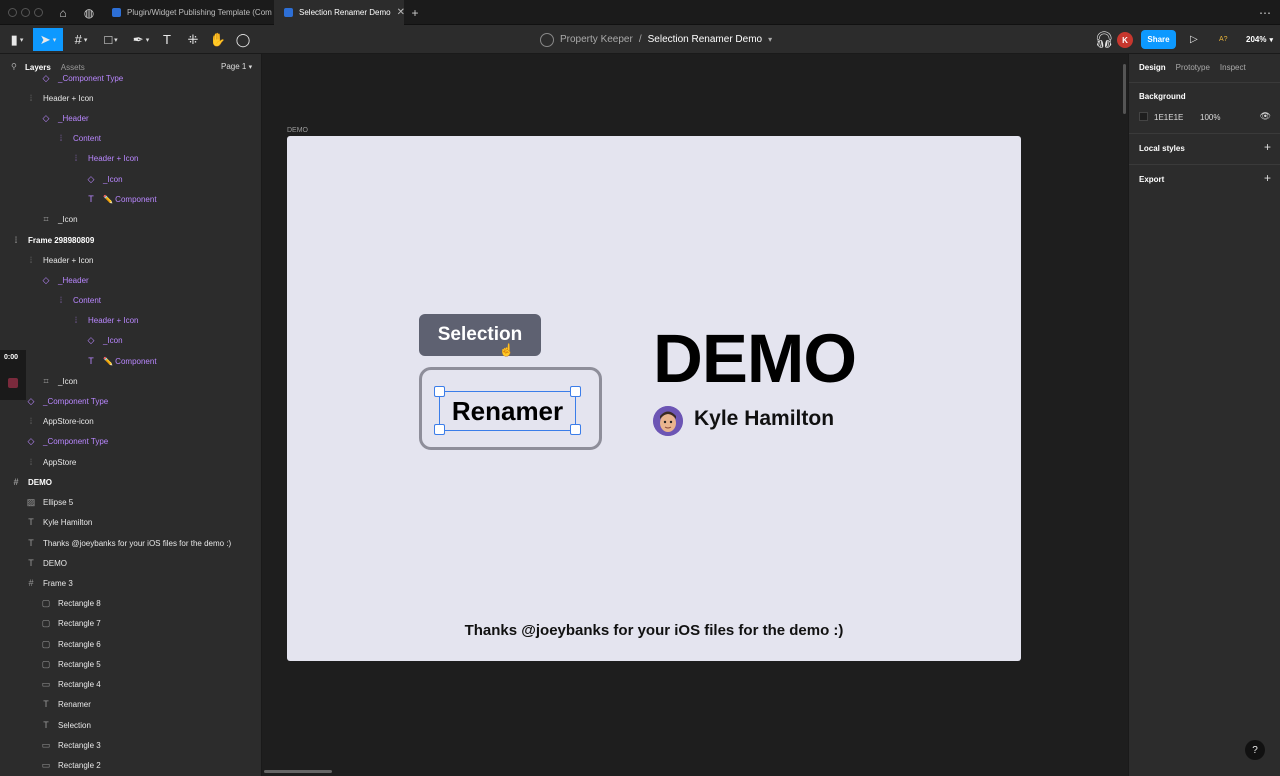 This screenshot has width=1280, height=776. I want to click on move-tool-button: ➤ ▾, so click(48, 39).